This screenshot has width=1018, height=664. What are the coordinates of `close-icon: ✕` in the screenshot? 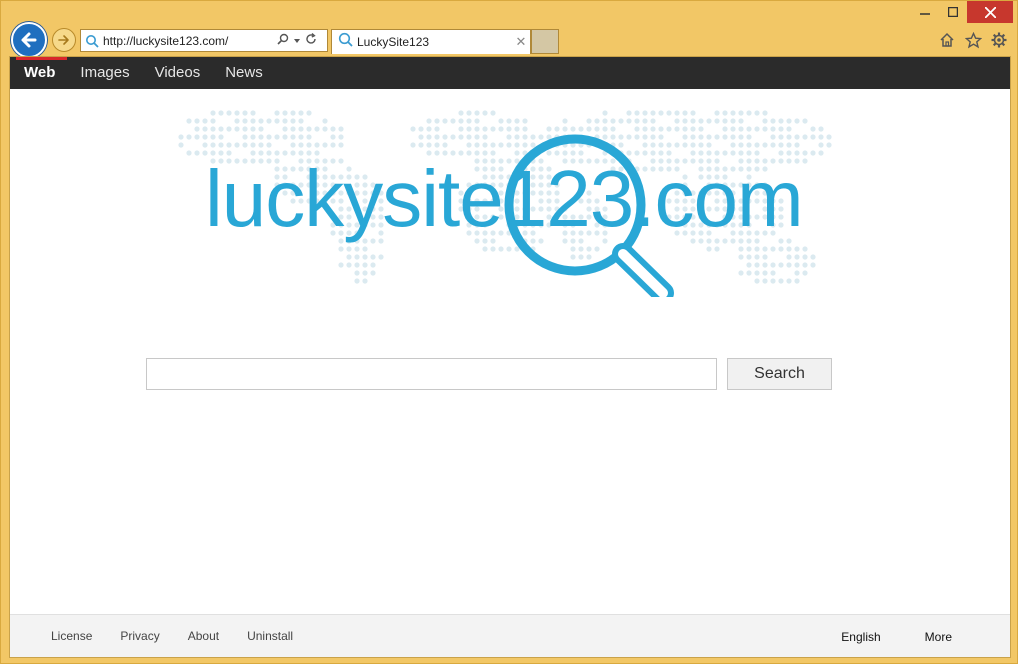 It's located at (521, 42).